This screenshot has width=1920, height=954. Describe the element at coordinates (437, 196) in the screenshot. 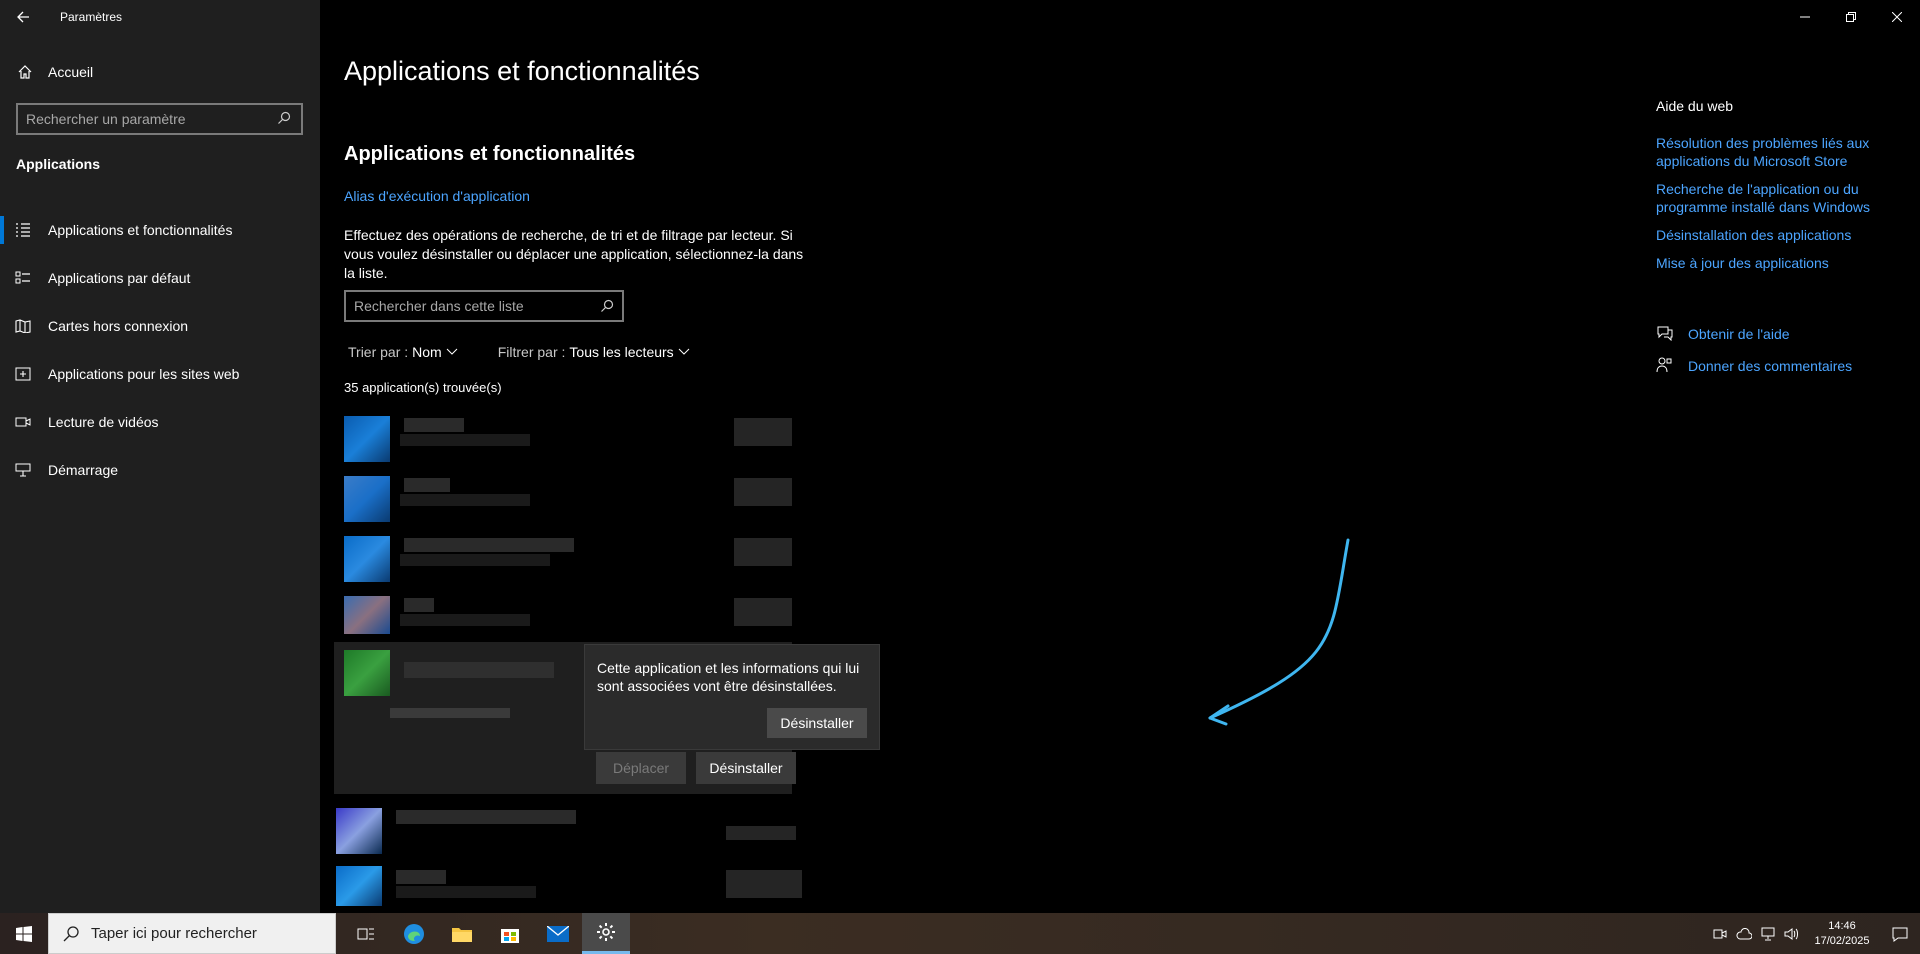

I see `app-execution-alias-link: Alias d'exécution d'application` at that location.